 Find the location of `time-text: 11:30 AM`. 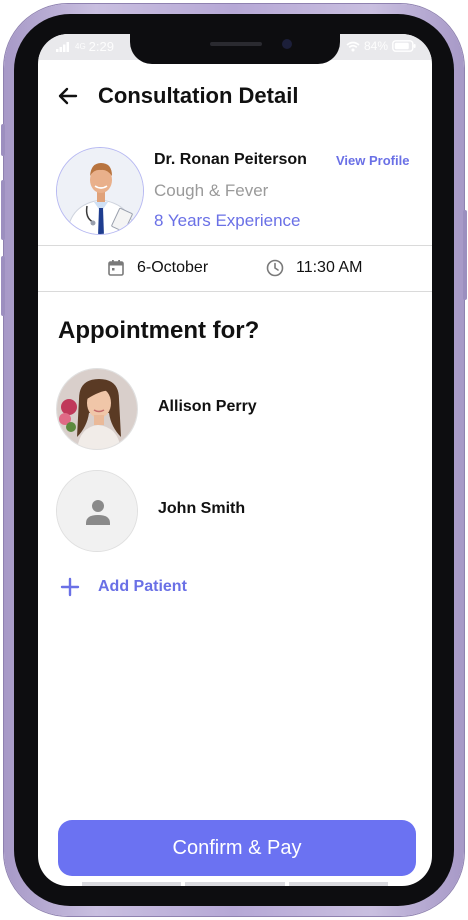

time-text: 11:30 AM is located at coordinates (329, 267).